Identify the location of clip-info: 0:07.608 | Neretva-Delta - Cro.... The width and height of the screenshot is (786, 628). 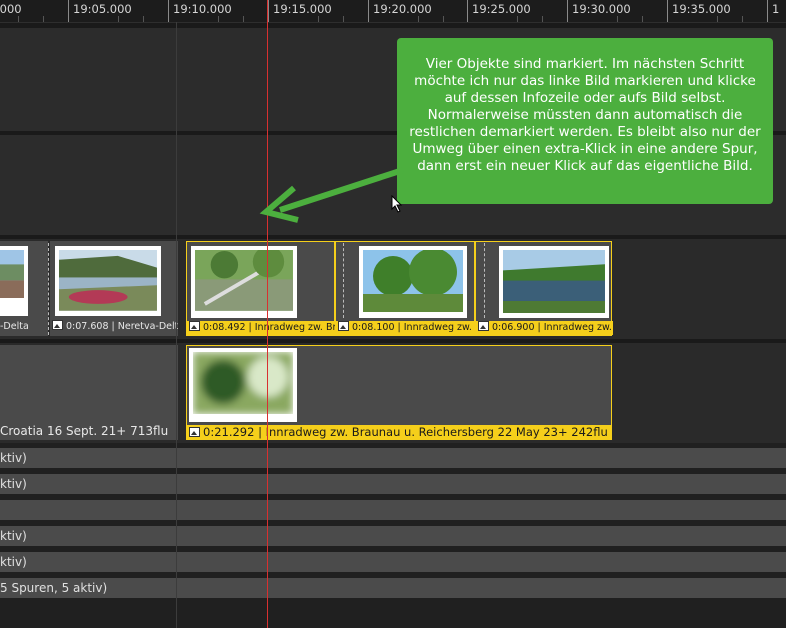
(114, 327).